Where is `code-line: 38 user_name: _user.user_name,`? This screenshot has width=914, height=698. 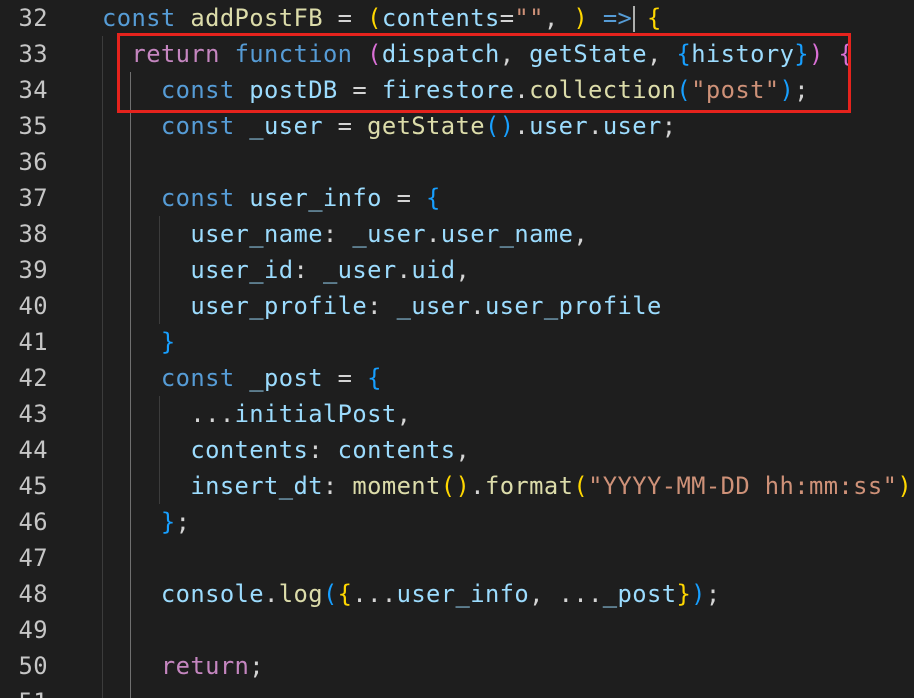
code-line: 38 user_name: _user.user_name, is located at coordinates (457, 234).